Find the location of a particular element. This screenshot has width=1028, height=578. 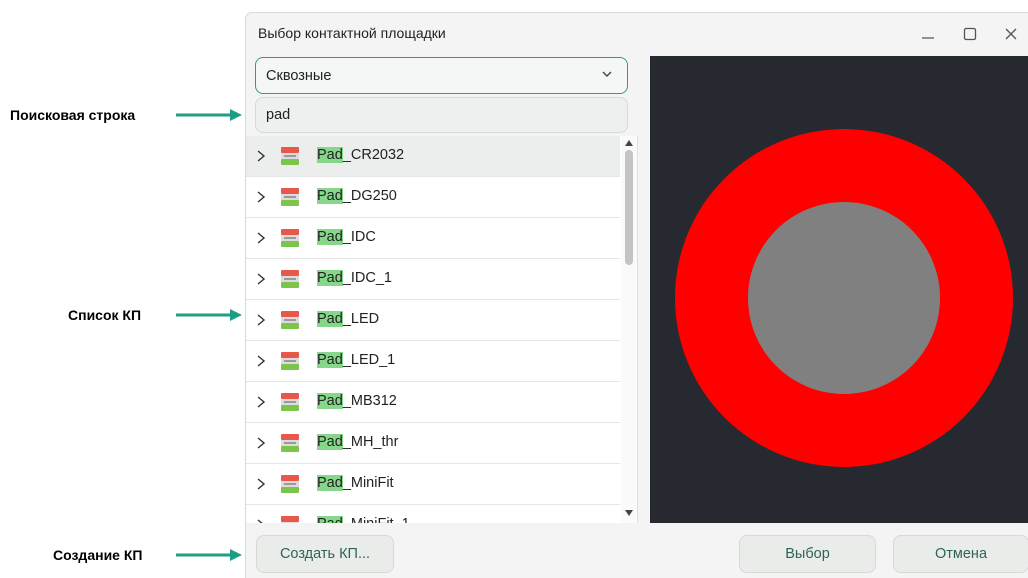

minimize-icon is located at coordinates (928, 38).